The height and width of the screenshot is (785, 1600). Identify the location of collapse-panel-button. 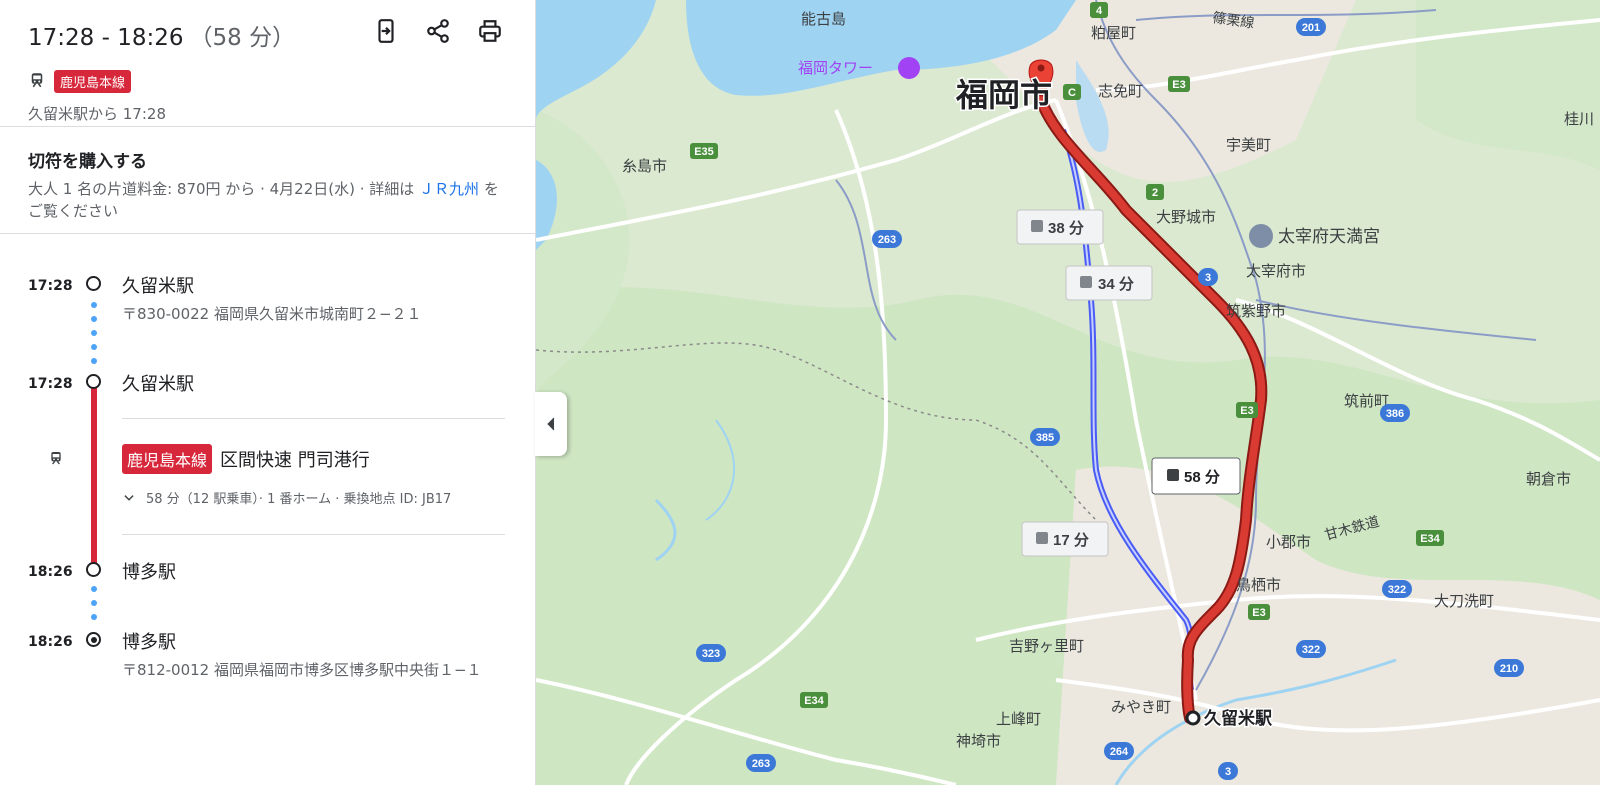
(551, 424).